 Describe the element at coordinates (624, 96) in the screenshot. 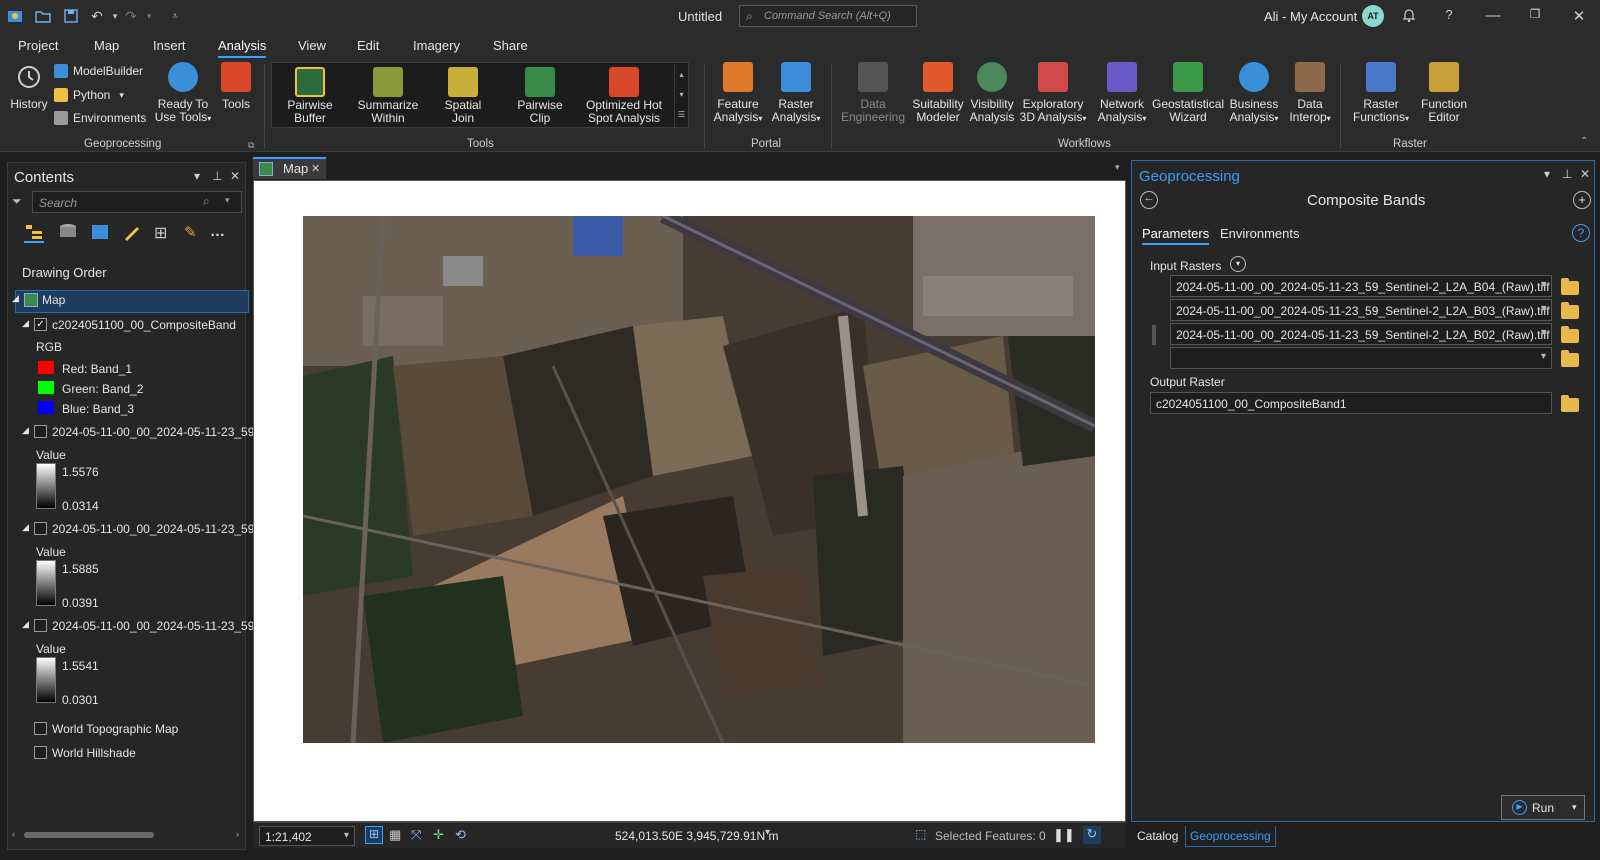

I see `optimized-hot-spot-button: Optimized Hot Spot Analysis` at that location.